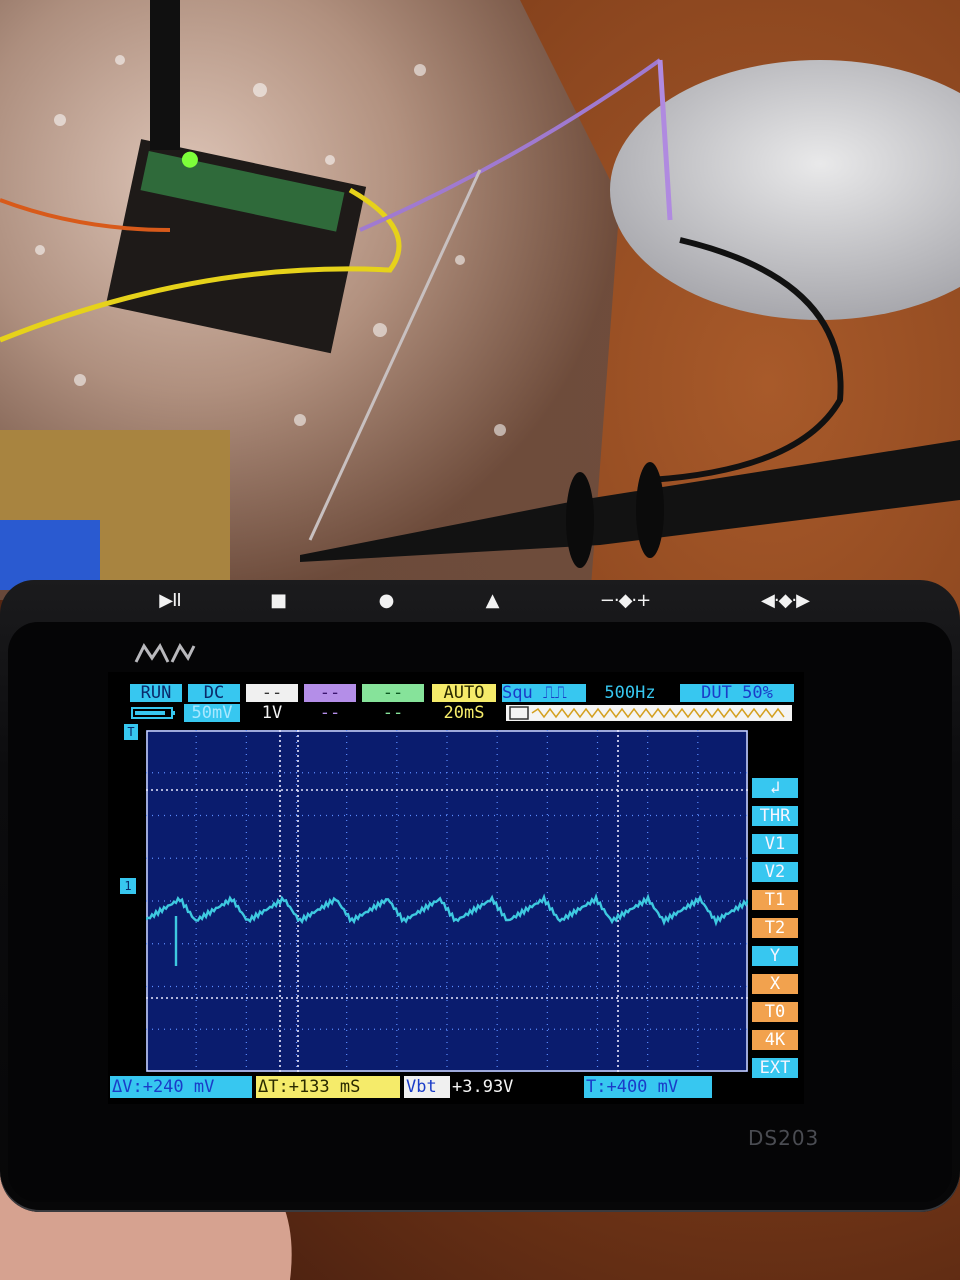 This screenshot has height=1280, width=960. What do you see at coordinates (785, 600) in the screenshot?
I see `left-right-rocker: ◀·◆·▶` at bounding box center [785, 600].